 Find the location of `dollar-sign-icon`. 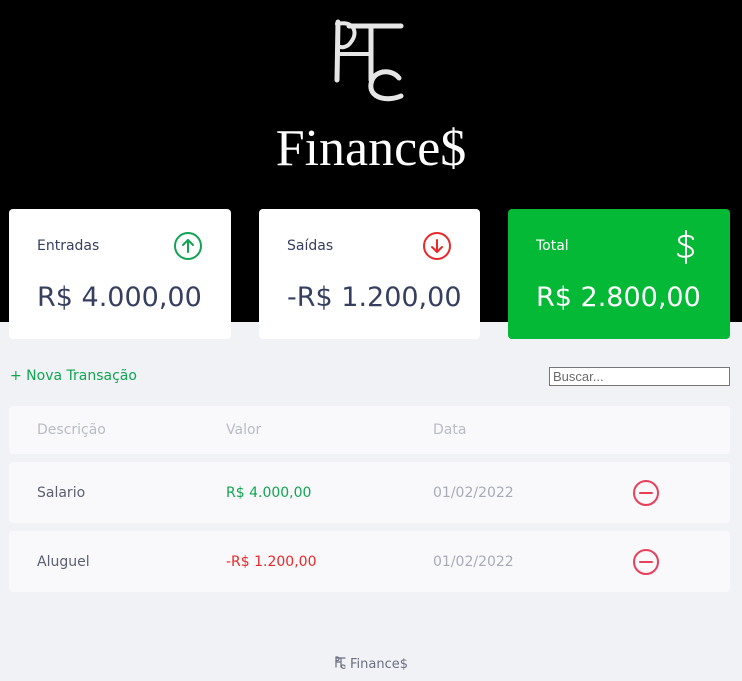

dollar-sign-icon is located at coordinates (685, 247).